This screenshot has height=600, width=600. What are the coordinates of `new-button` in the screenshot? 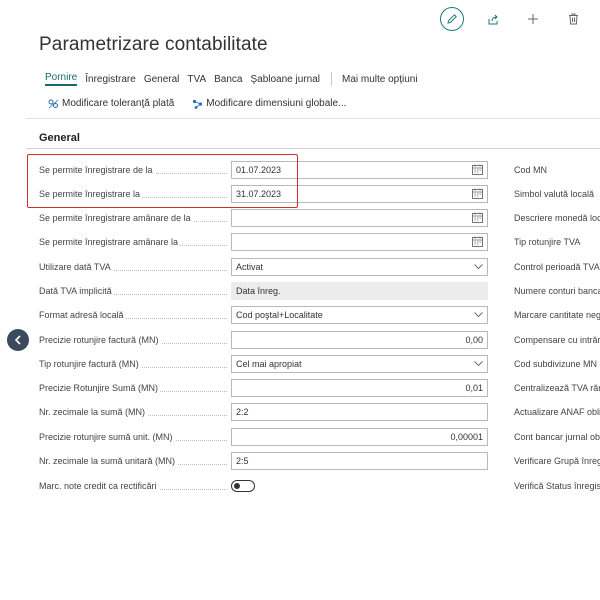 It's located at (533, 19).